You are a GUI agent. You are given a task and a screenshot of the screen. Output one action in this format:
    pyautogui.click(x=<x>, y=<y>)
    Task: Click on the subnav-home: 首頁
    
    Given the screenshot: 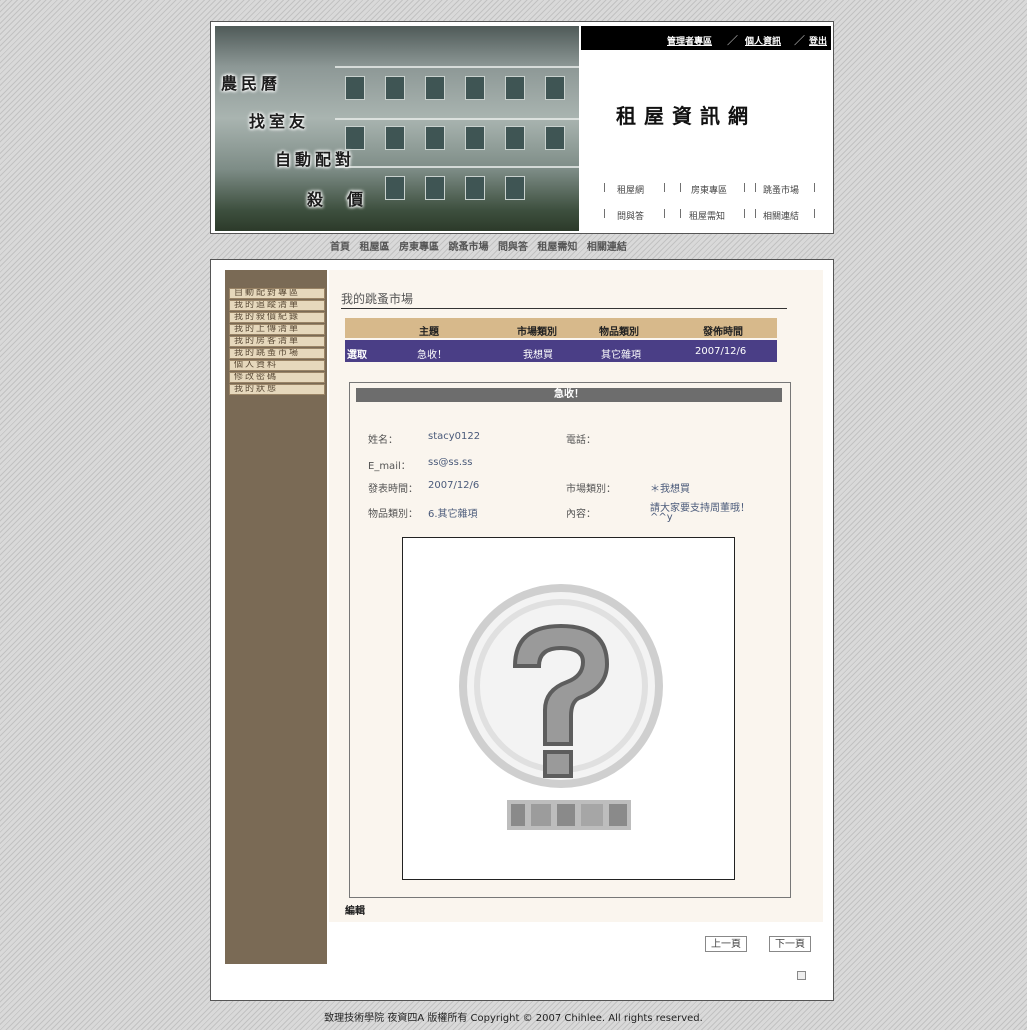 What is the action you would take?
    pyautogui.click(x=340, y=247)
    